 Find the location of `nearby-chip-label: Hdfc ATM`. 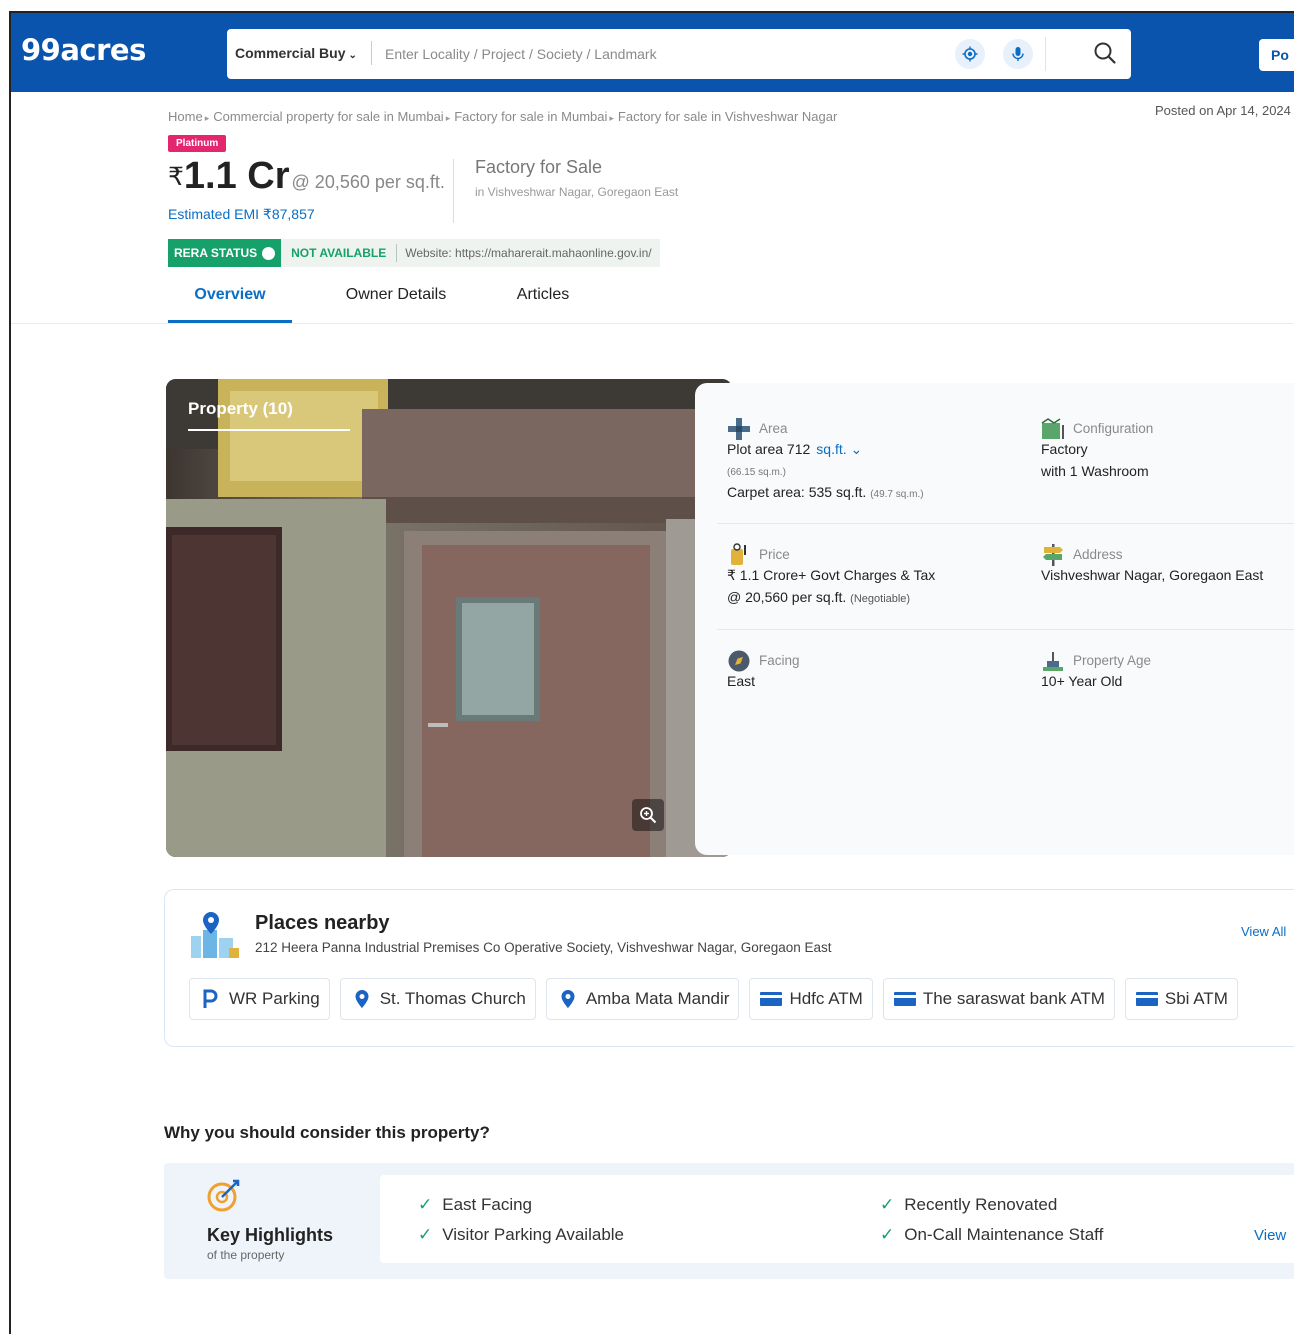

nearby-chip-label: Hdfc ATM is located at coordinates (826, 998).